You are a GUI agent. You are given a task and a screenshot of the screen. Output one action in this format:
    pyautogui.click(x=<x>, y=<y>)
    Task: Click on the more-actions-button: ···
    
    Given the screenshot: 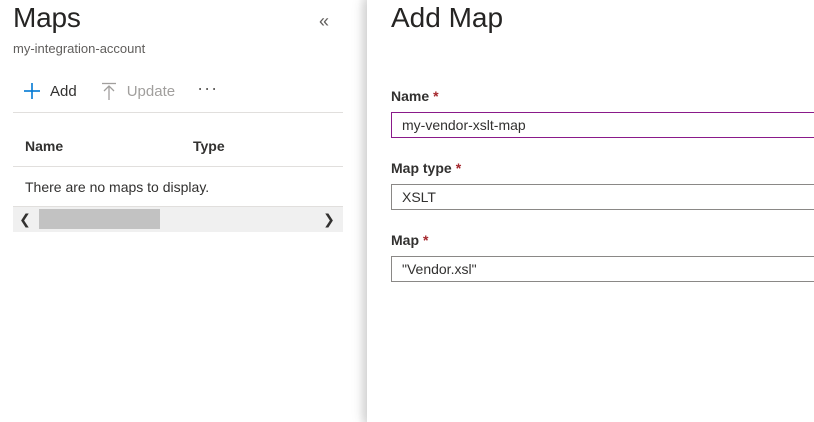 What is the action you would take?
    pyautogui.click(x=207, y=88)
    